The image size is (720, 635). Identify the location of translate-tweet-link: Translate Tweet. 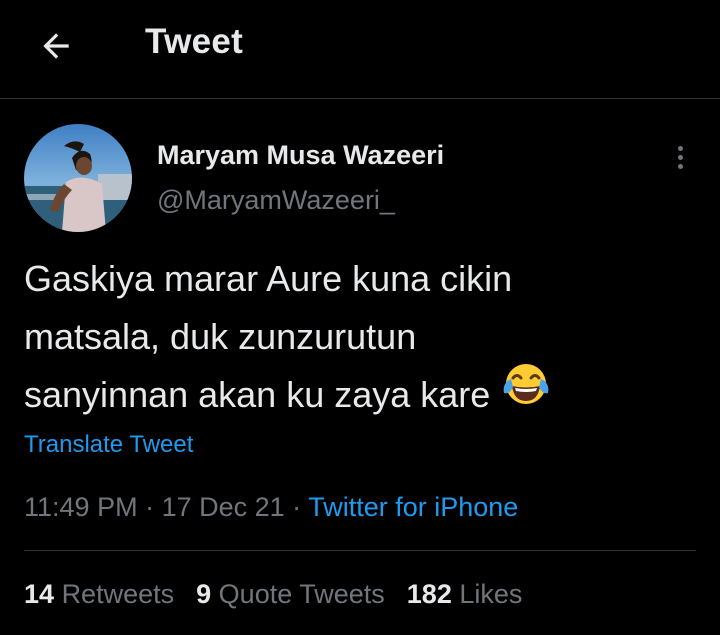
(108, 445).